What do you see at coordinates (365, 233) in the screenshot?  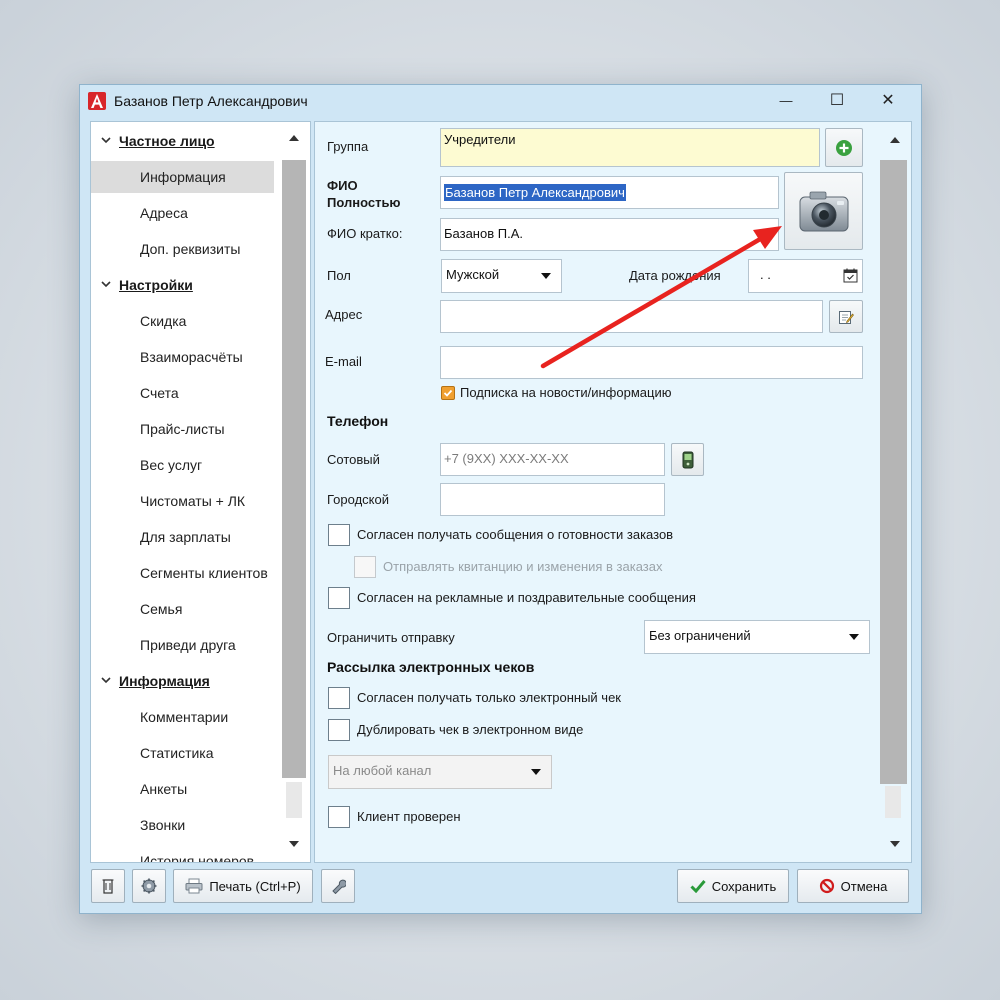 I see `fio-short-label: ФИО кратко:` at bounding box center [365, 233].